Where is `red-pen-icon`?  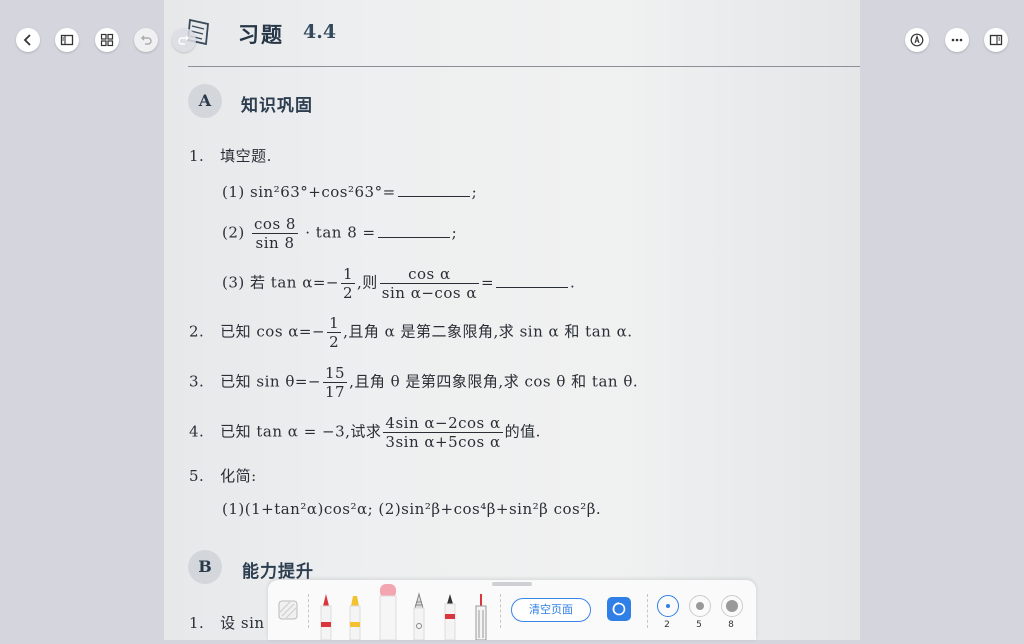 red-pen-icon is located at coordinates (326, 617).